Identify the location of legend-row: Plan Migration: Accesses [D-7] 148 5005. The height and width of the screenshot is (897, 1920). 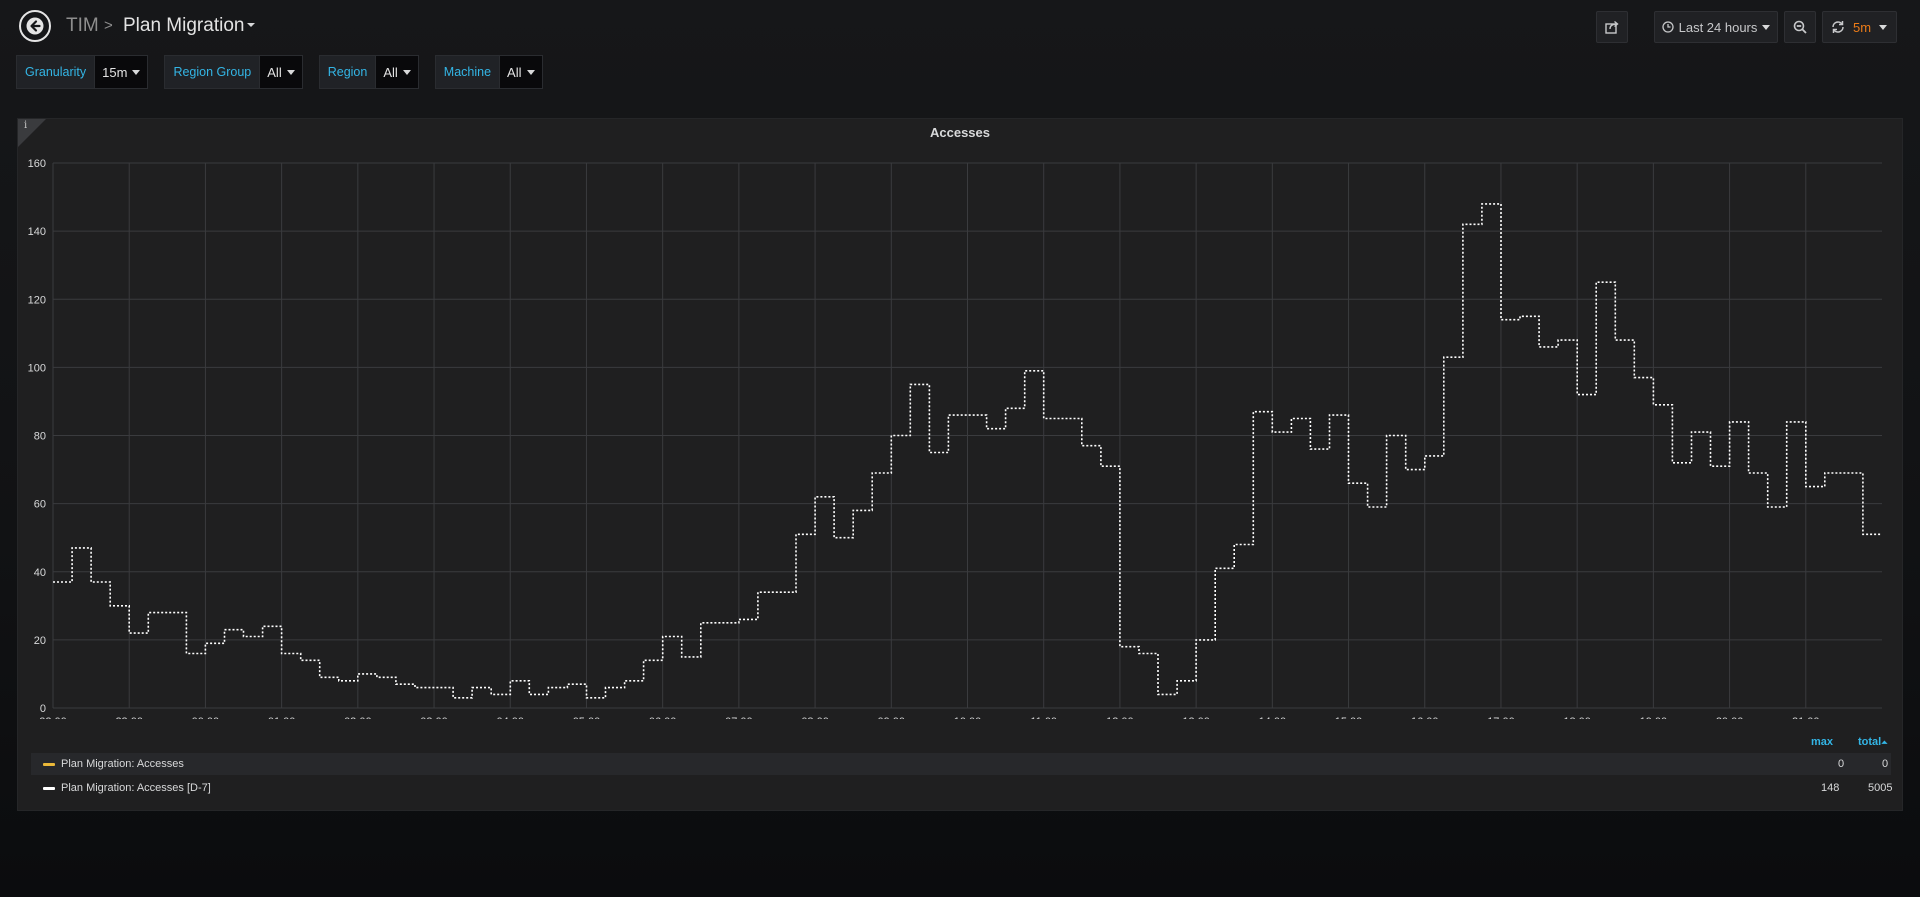
(962, 788).